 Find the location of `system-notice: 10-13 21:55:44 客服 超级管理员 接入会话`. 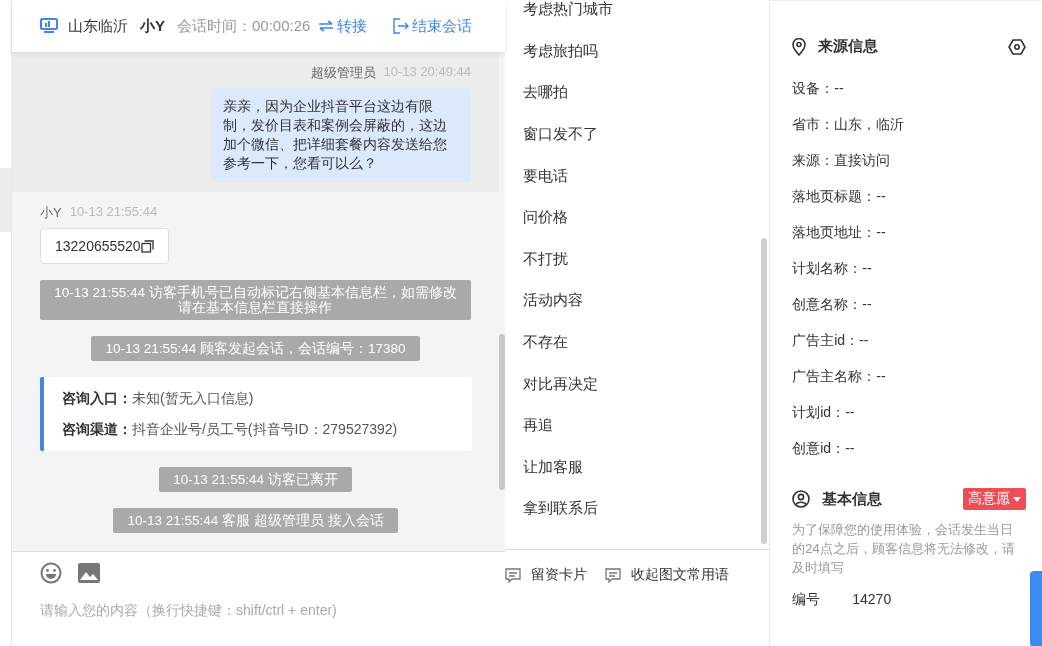

system-notice: 10-13 21:55:44 客服 超级管理员 接入会话 is located at coordinates (255, 520).